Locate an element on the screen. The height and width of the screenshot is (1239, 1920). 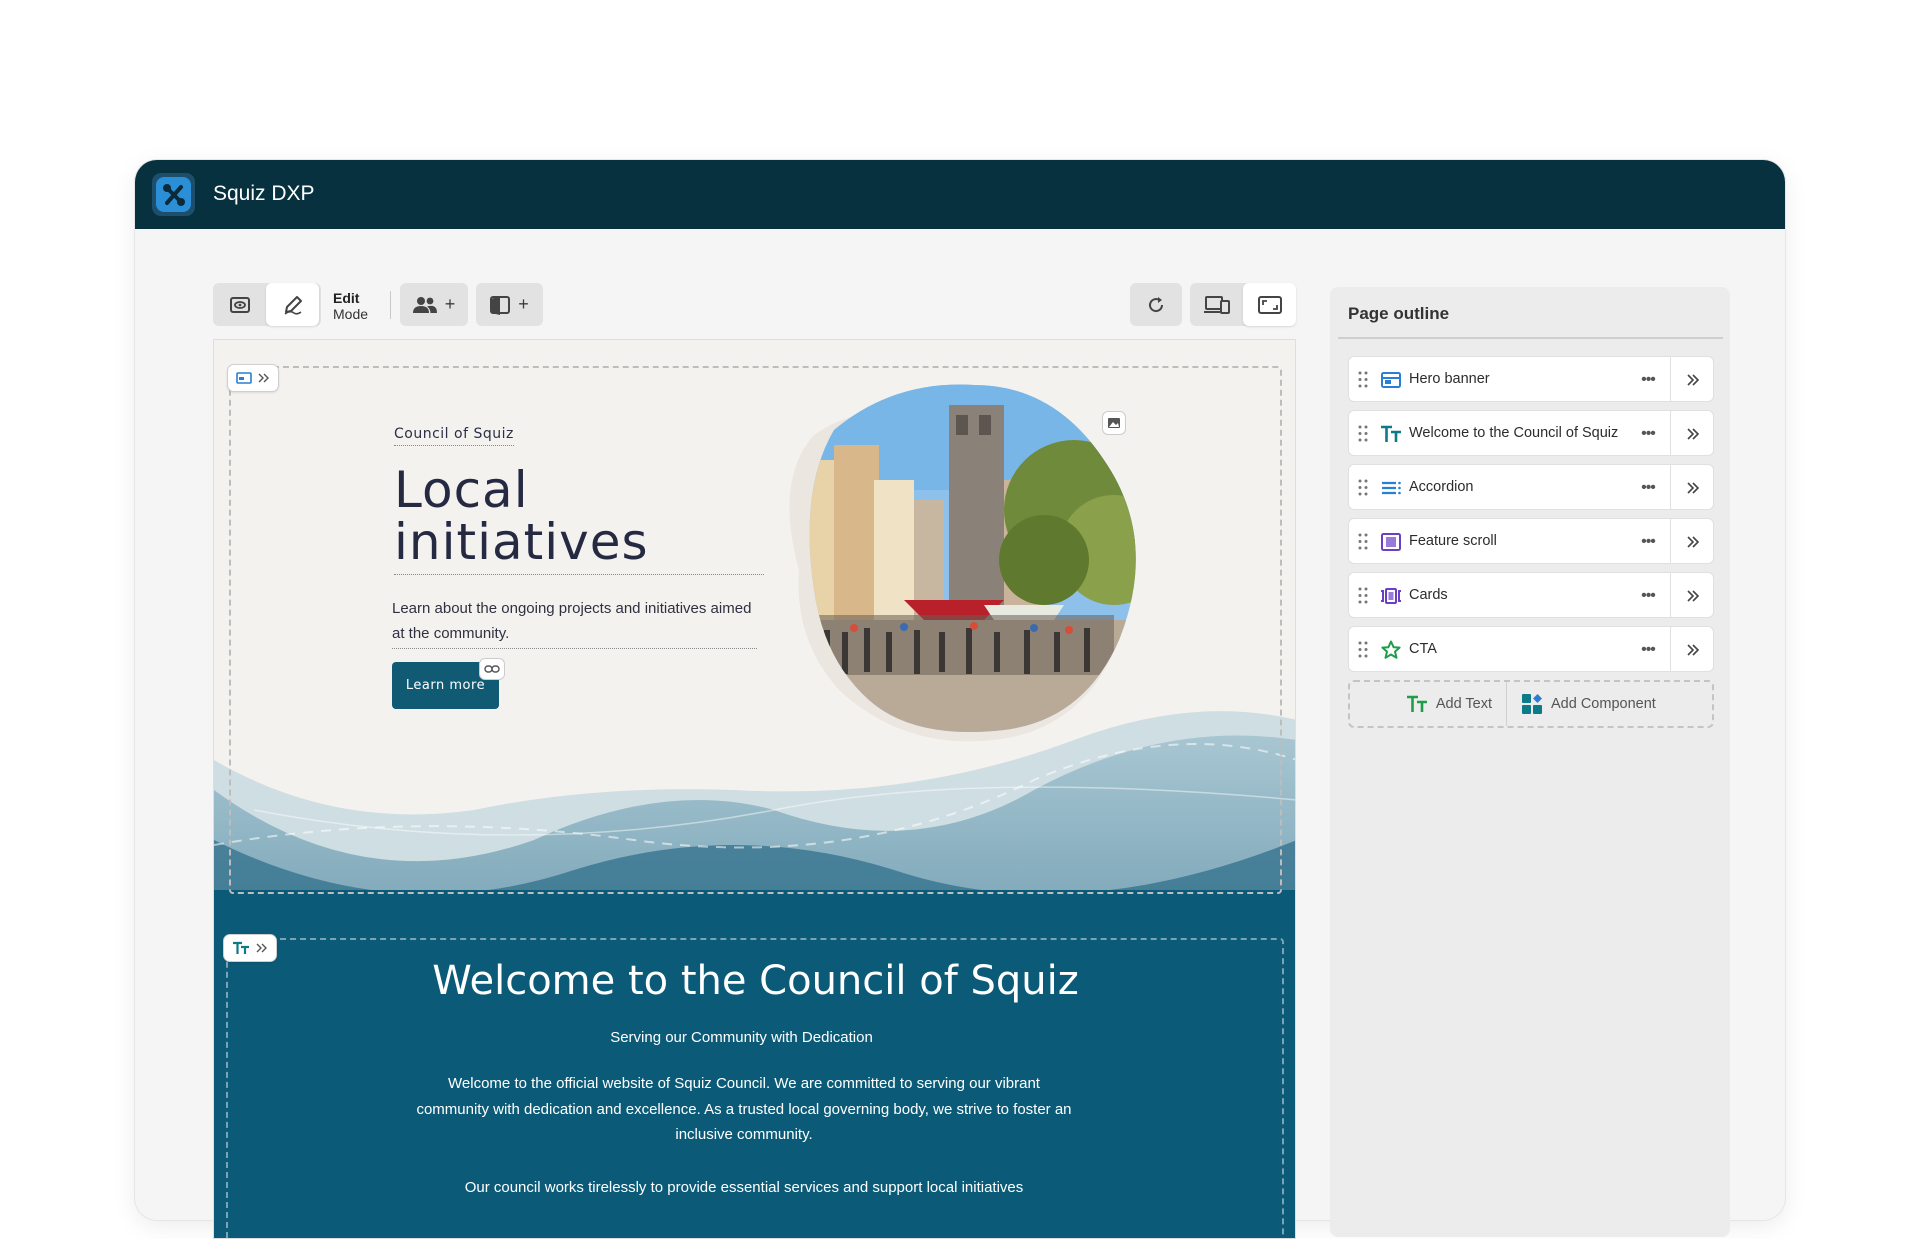
add-text-label: Add Text is located at coordinates (1463, 704).